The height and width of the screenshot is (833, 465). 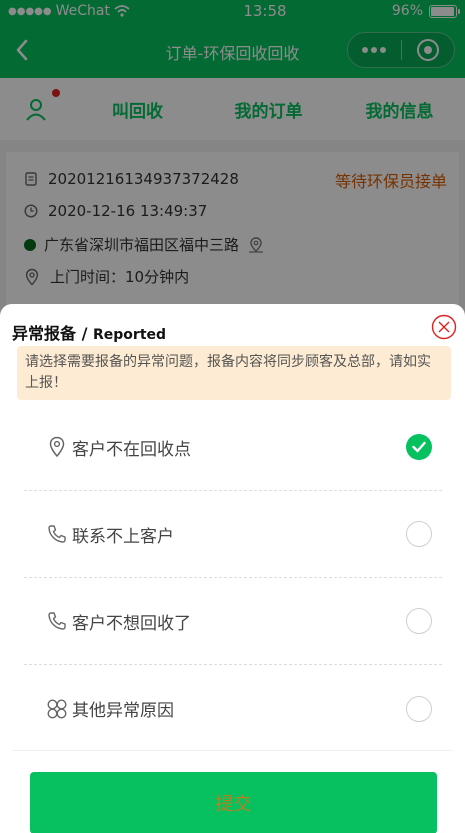 What do you see at coordinates (57, 709) in the screenshot?
I see `clover-icon` at bounding box center [57, 709].